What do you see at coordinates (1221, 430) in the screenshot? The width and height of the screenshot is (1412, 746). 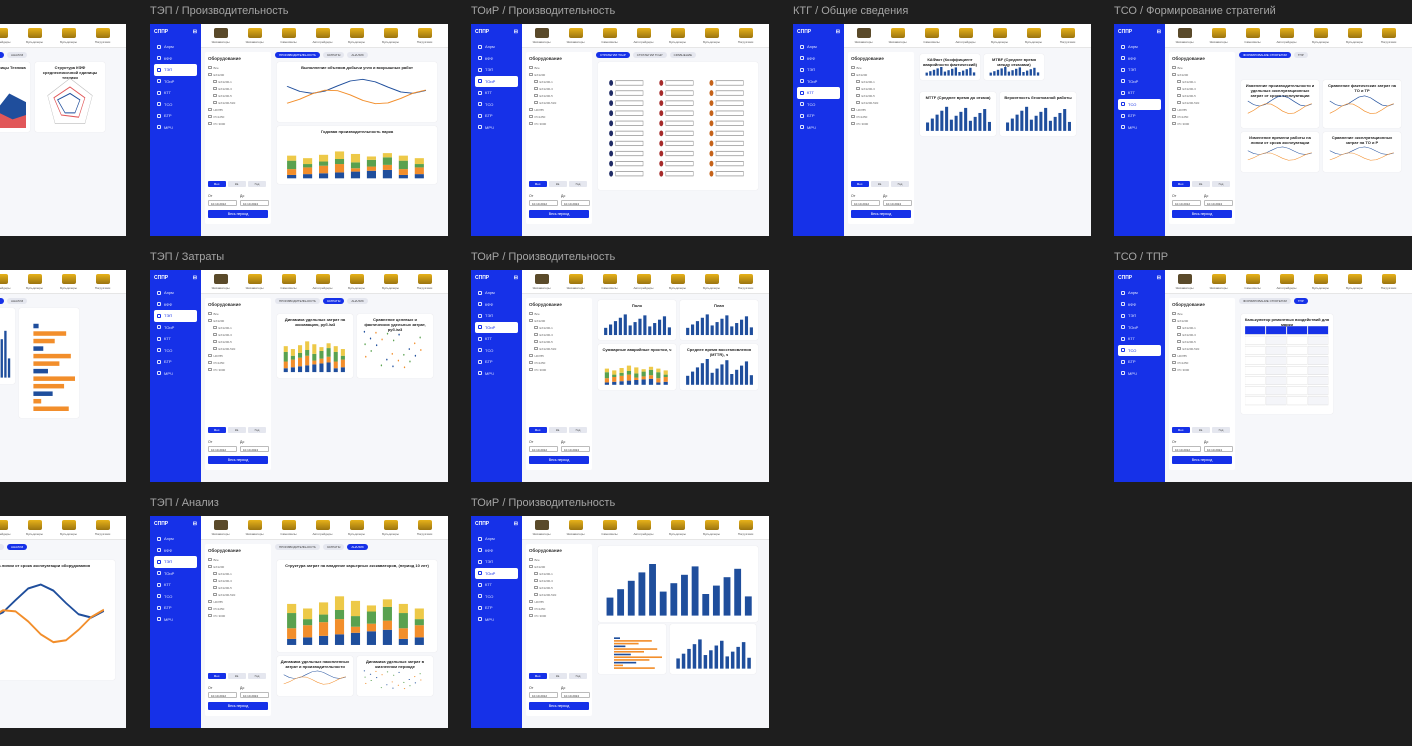 I see `period-2: Год` at bounding box center [1221, 430].